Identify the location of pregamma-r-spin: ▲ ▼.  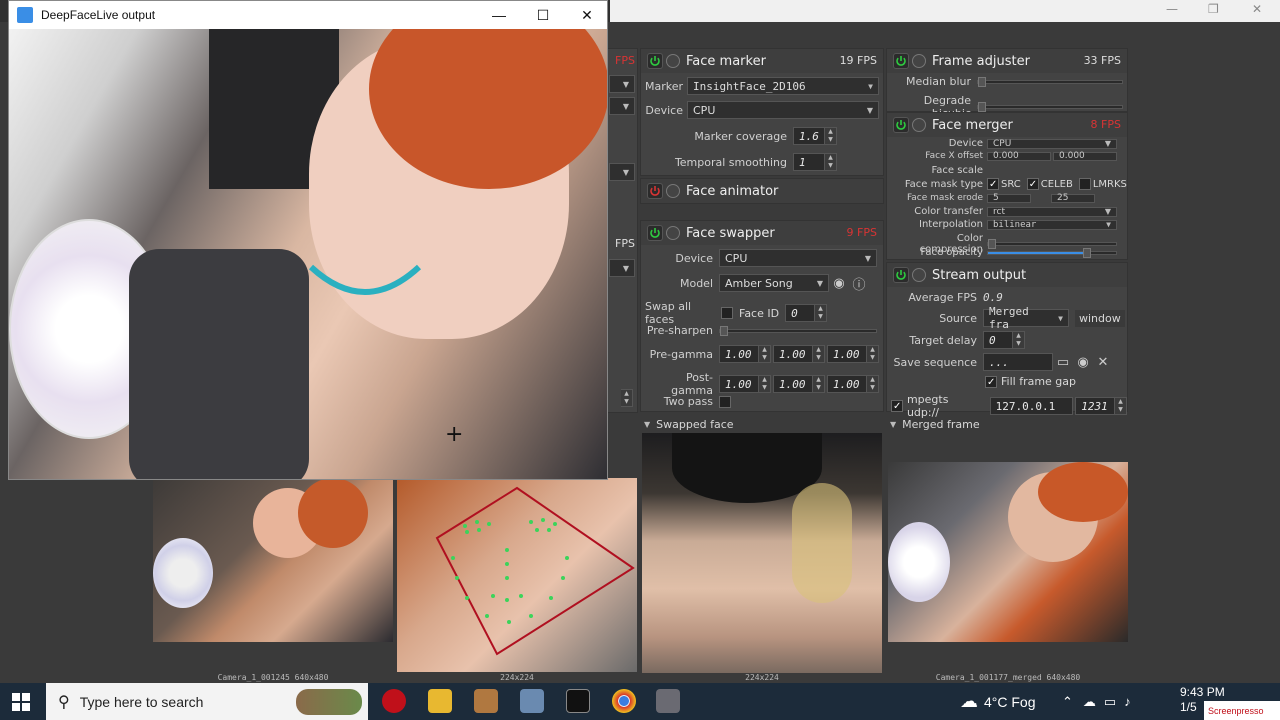
(765, 354).